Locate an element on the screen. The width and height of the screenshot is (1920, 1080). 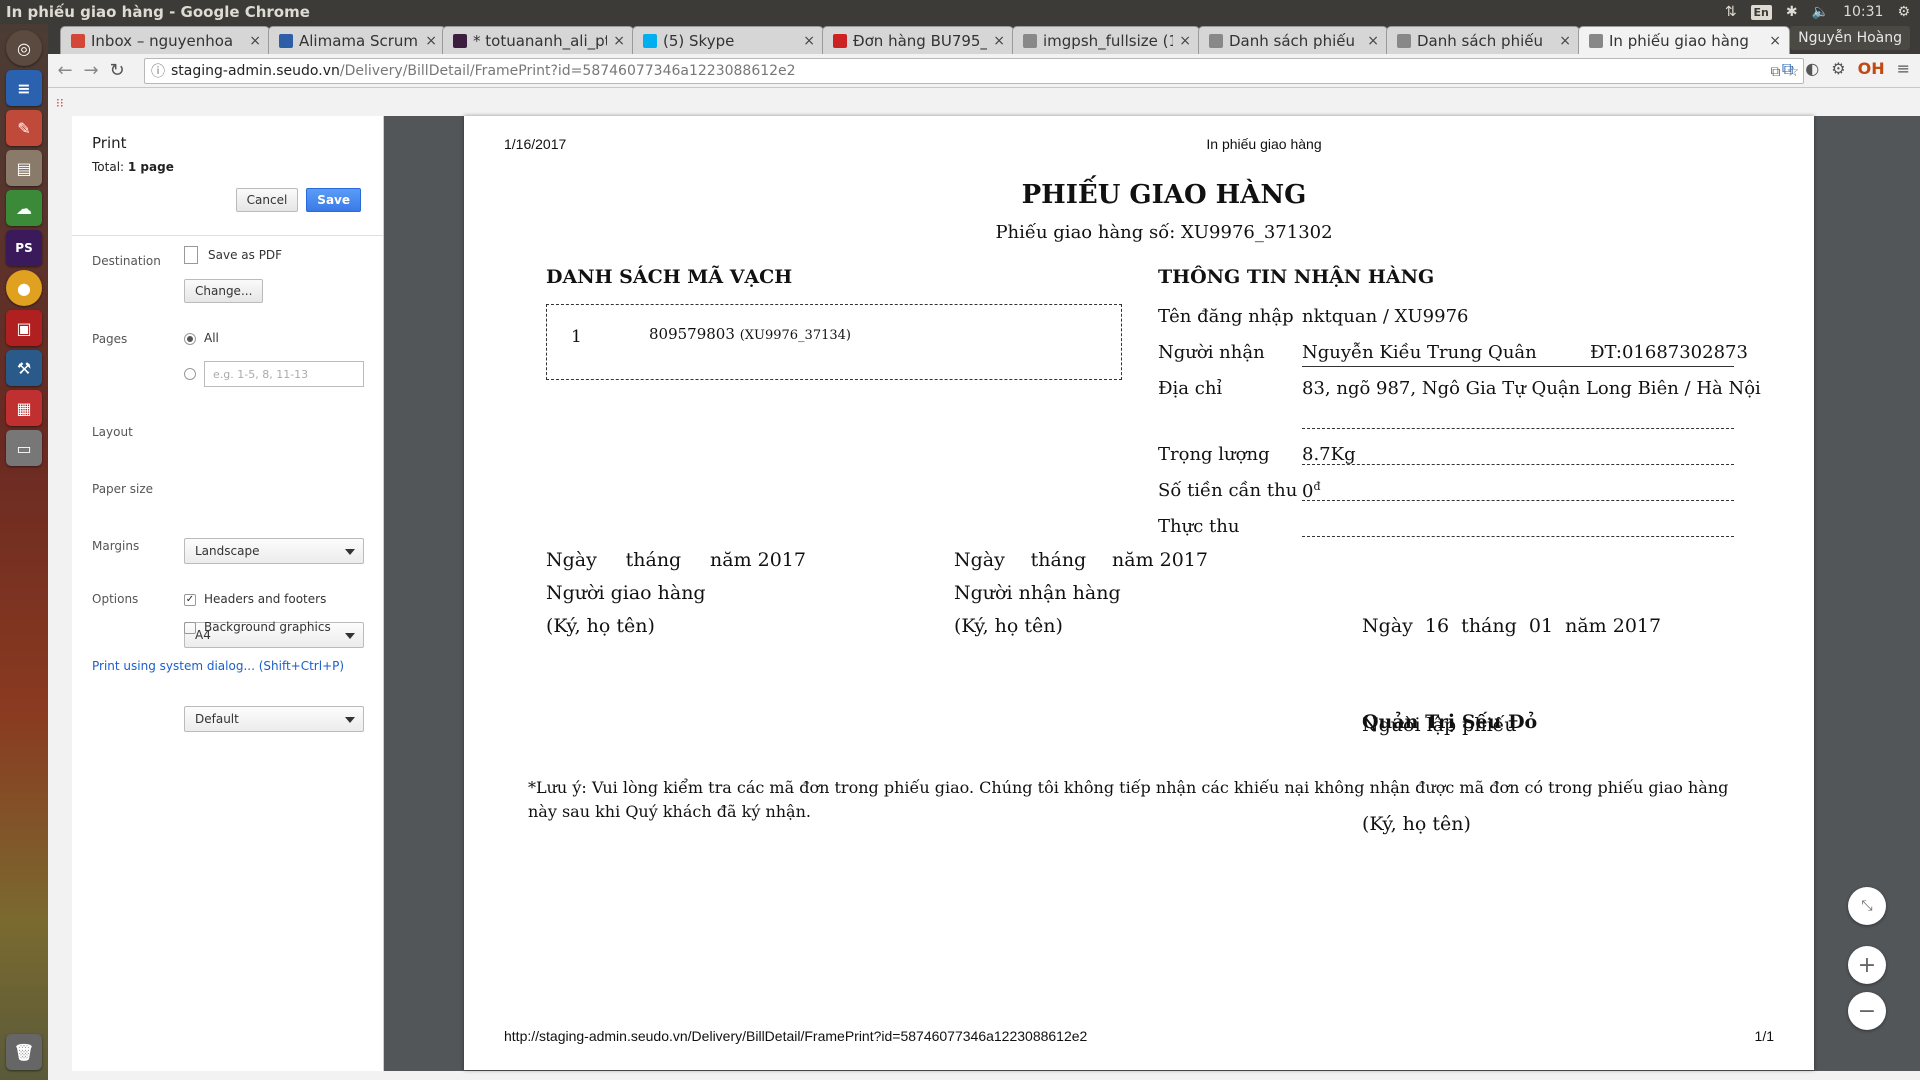
save-button: Save is located at coordinates (333, 200).